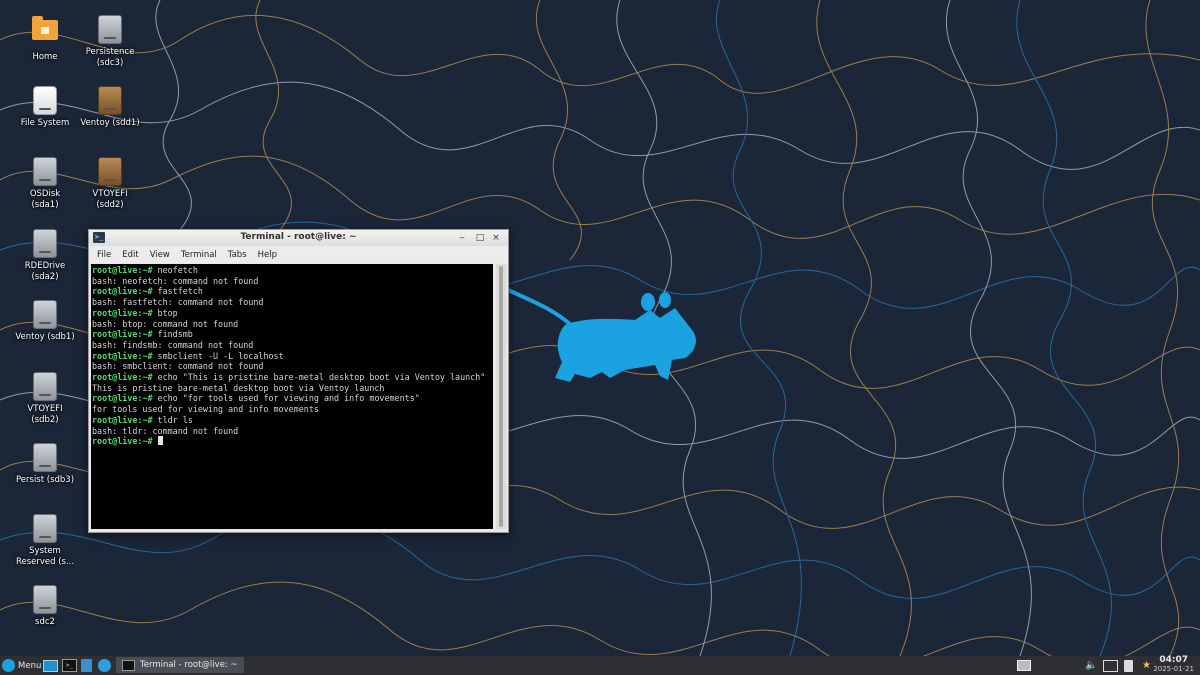 The width and height of the screenshot is (1200, 675). I want to click on clipboard-icon, so click(1128, 665).